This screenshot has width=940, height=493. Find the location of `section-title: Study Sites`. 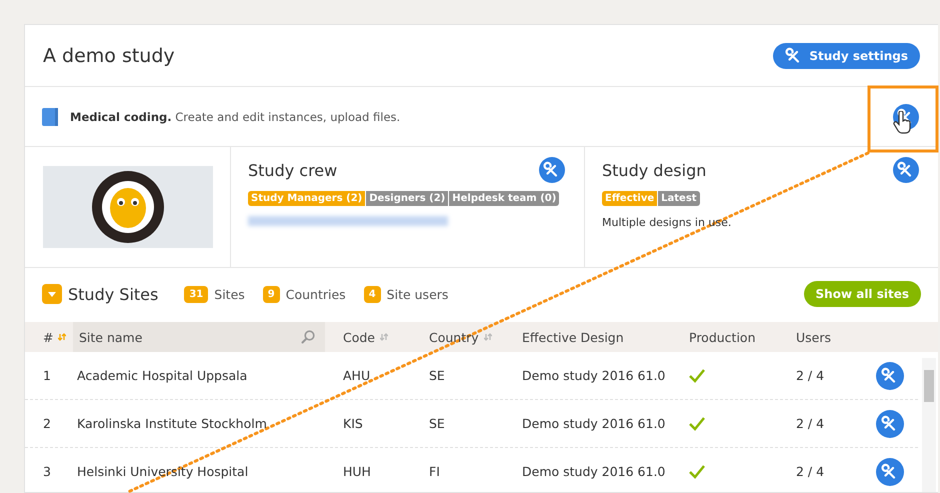

section-title: Study Sites is located at coordinates (113, 294).